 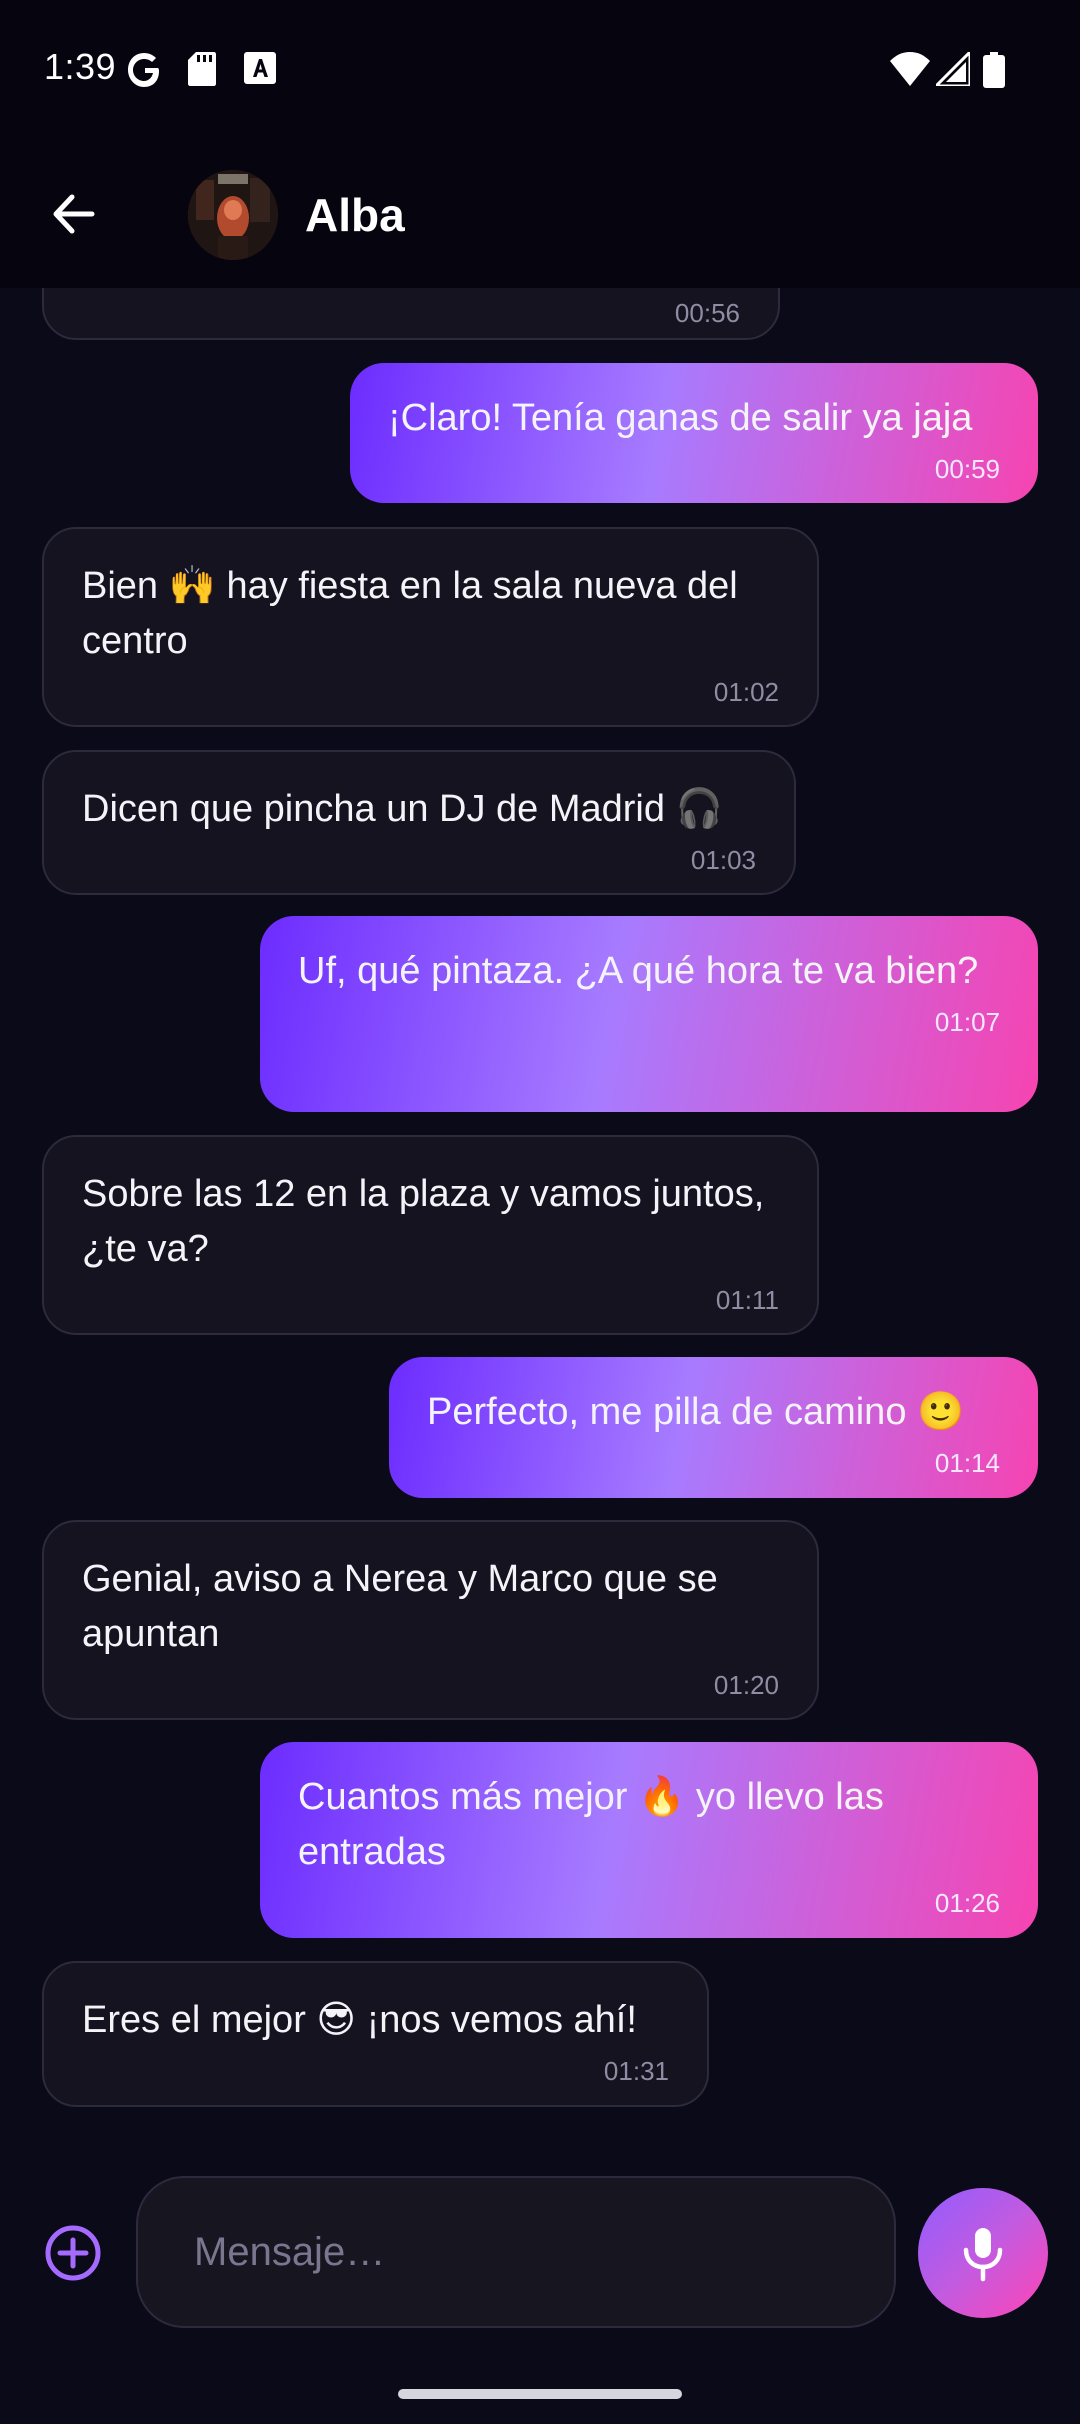 I want to click on message-text: Dicen que pincha un DJ de Madrid 🎧, so click(x=402, y=809).